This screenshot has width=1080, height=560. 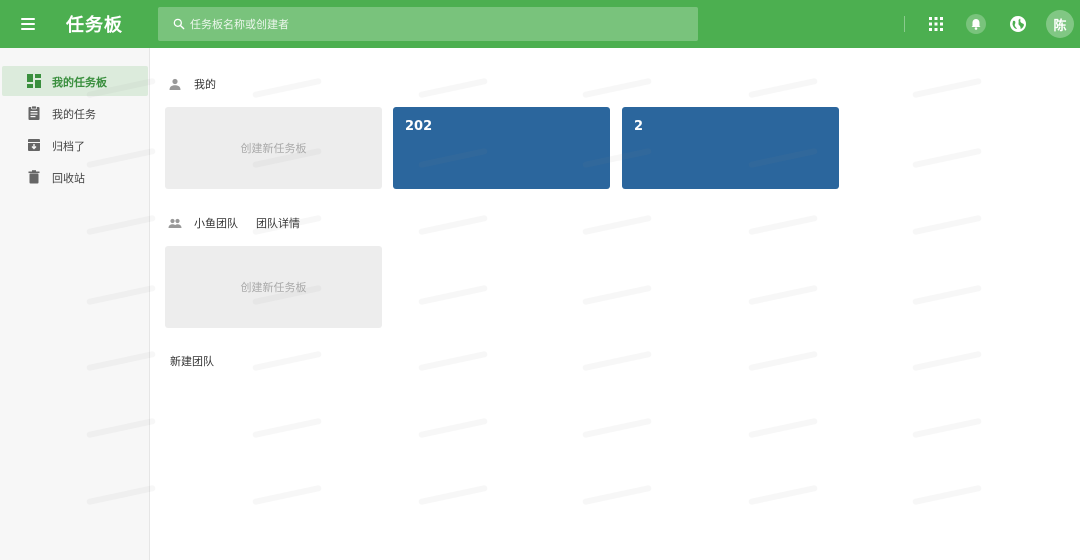 I want to click on globe-icon, so click(x=1018, y=24).